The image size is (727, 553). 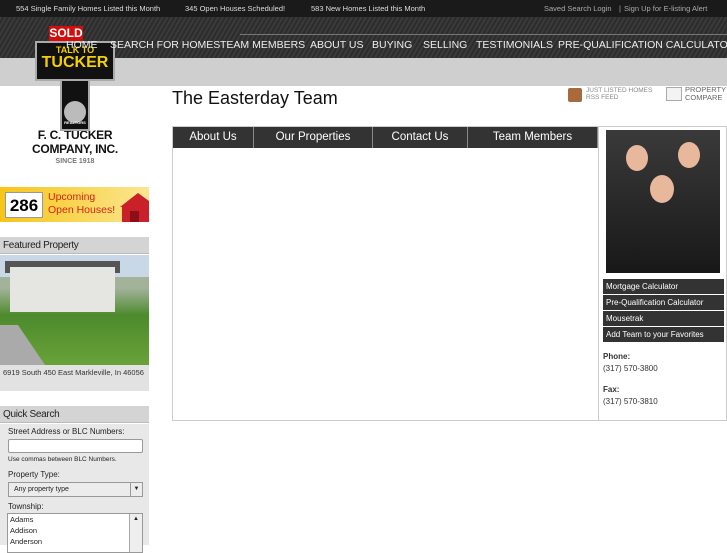 What do you see at coordinates (235, 8) in the screenshot?
I see `stat-open-houses: 345 Open Houses Scheduled!` at bounding box center [235, 8].